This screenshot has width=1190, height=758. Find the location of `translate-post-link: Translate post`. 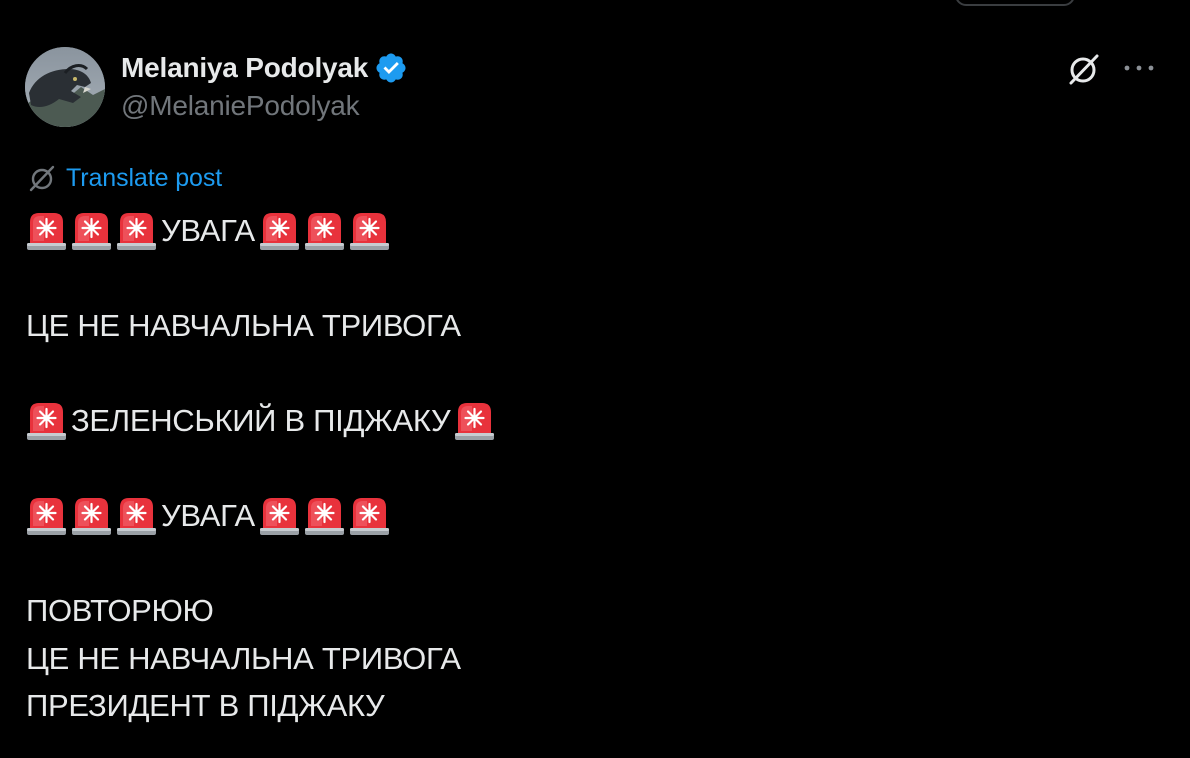

translate-post-link: Translate post is located at coordinates (124, 178).